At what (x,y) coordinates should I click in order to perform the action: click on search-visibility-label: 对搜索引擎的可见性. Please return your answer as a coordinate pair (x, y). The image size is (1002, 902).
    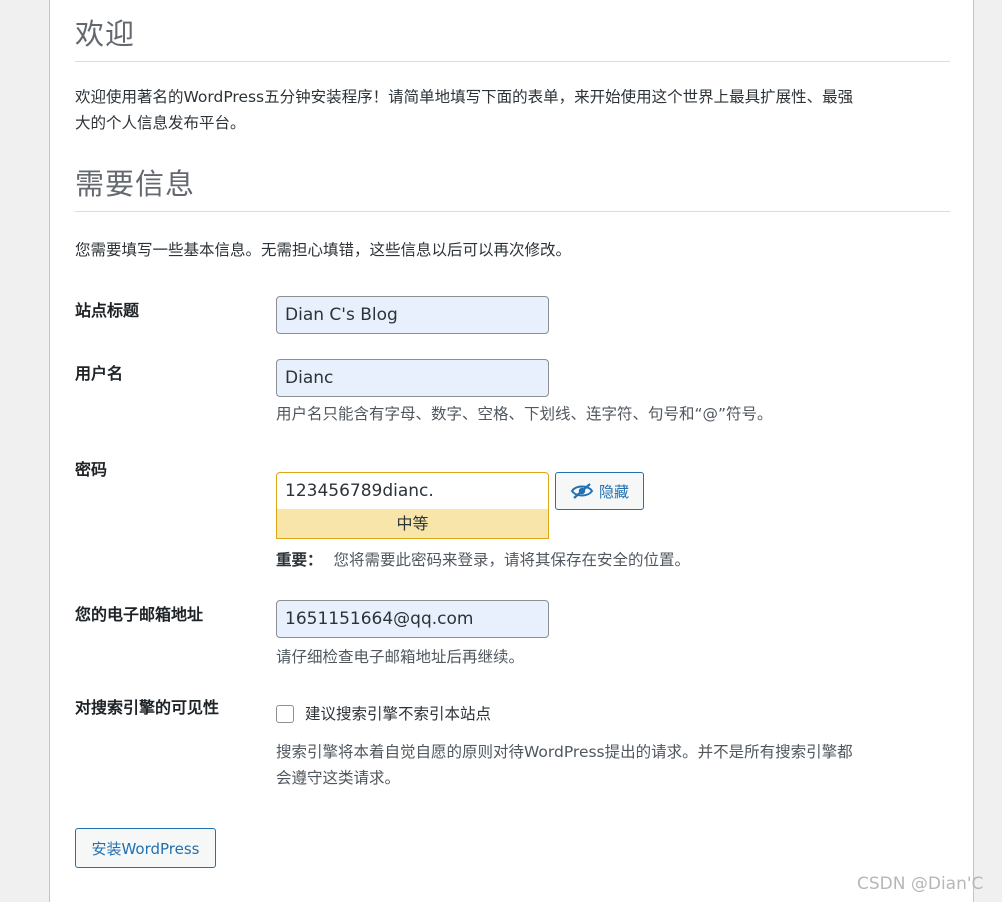
    Looking at the image, I should click on (147, 707).